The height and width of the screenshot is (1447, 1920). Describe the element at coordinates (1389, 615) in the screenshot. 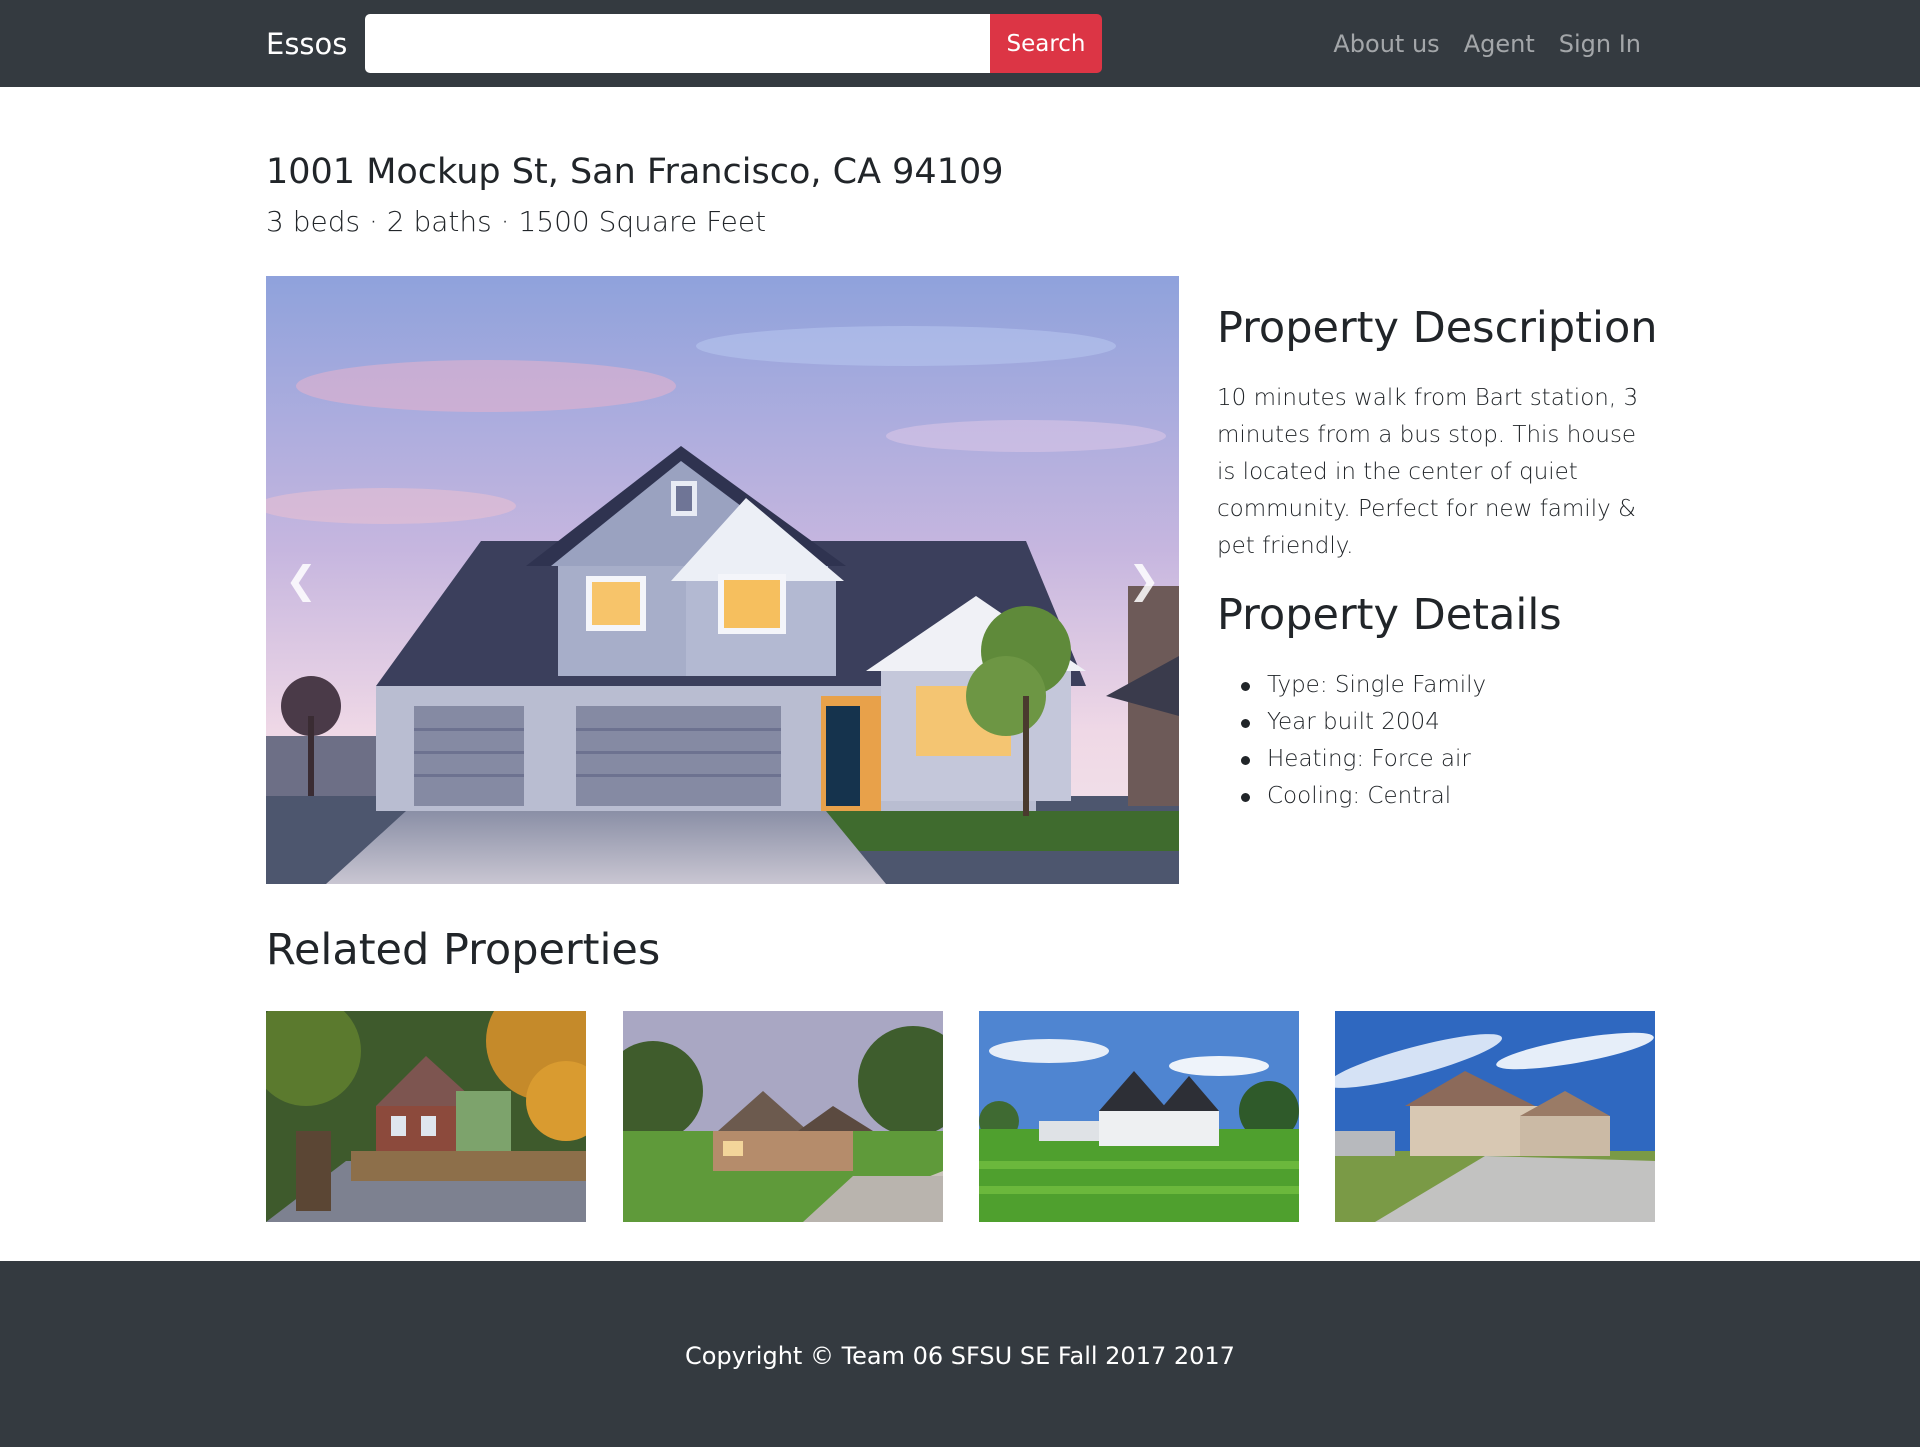

I see `property-details-heading: Property Details` at that location.